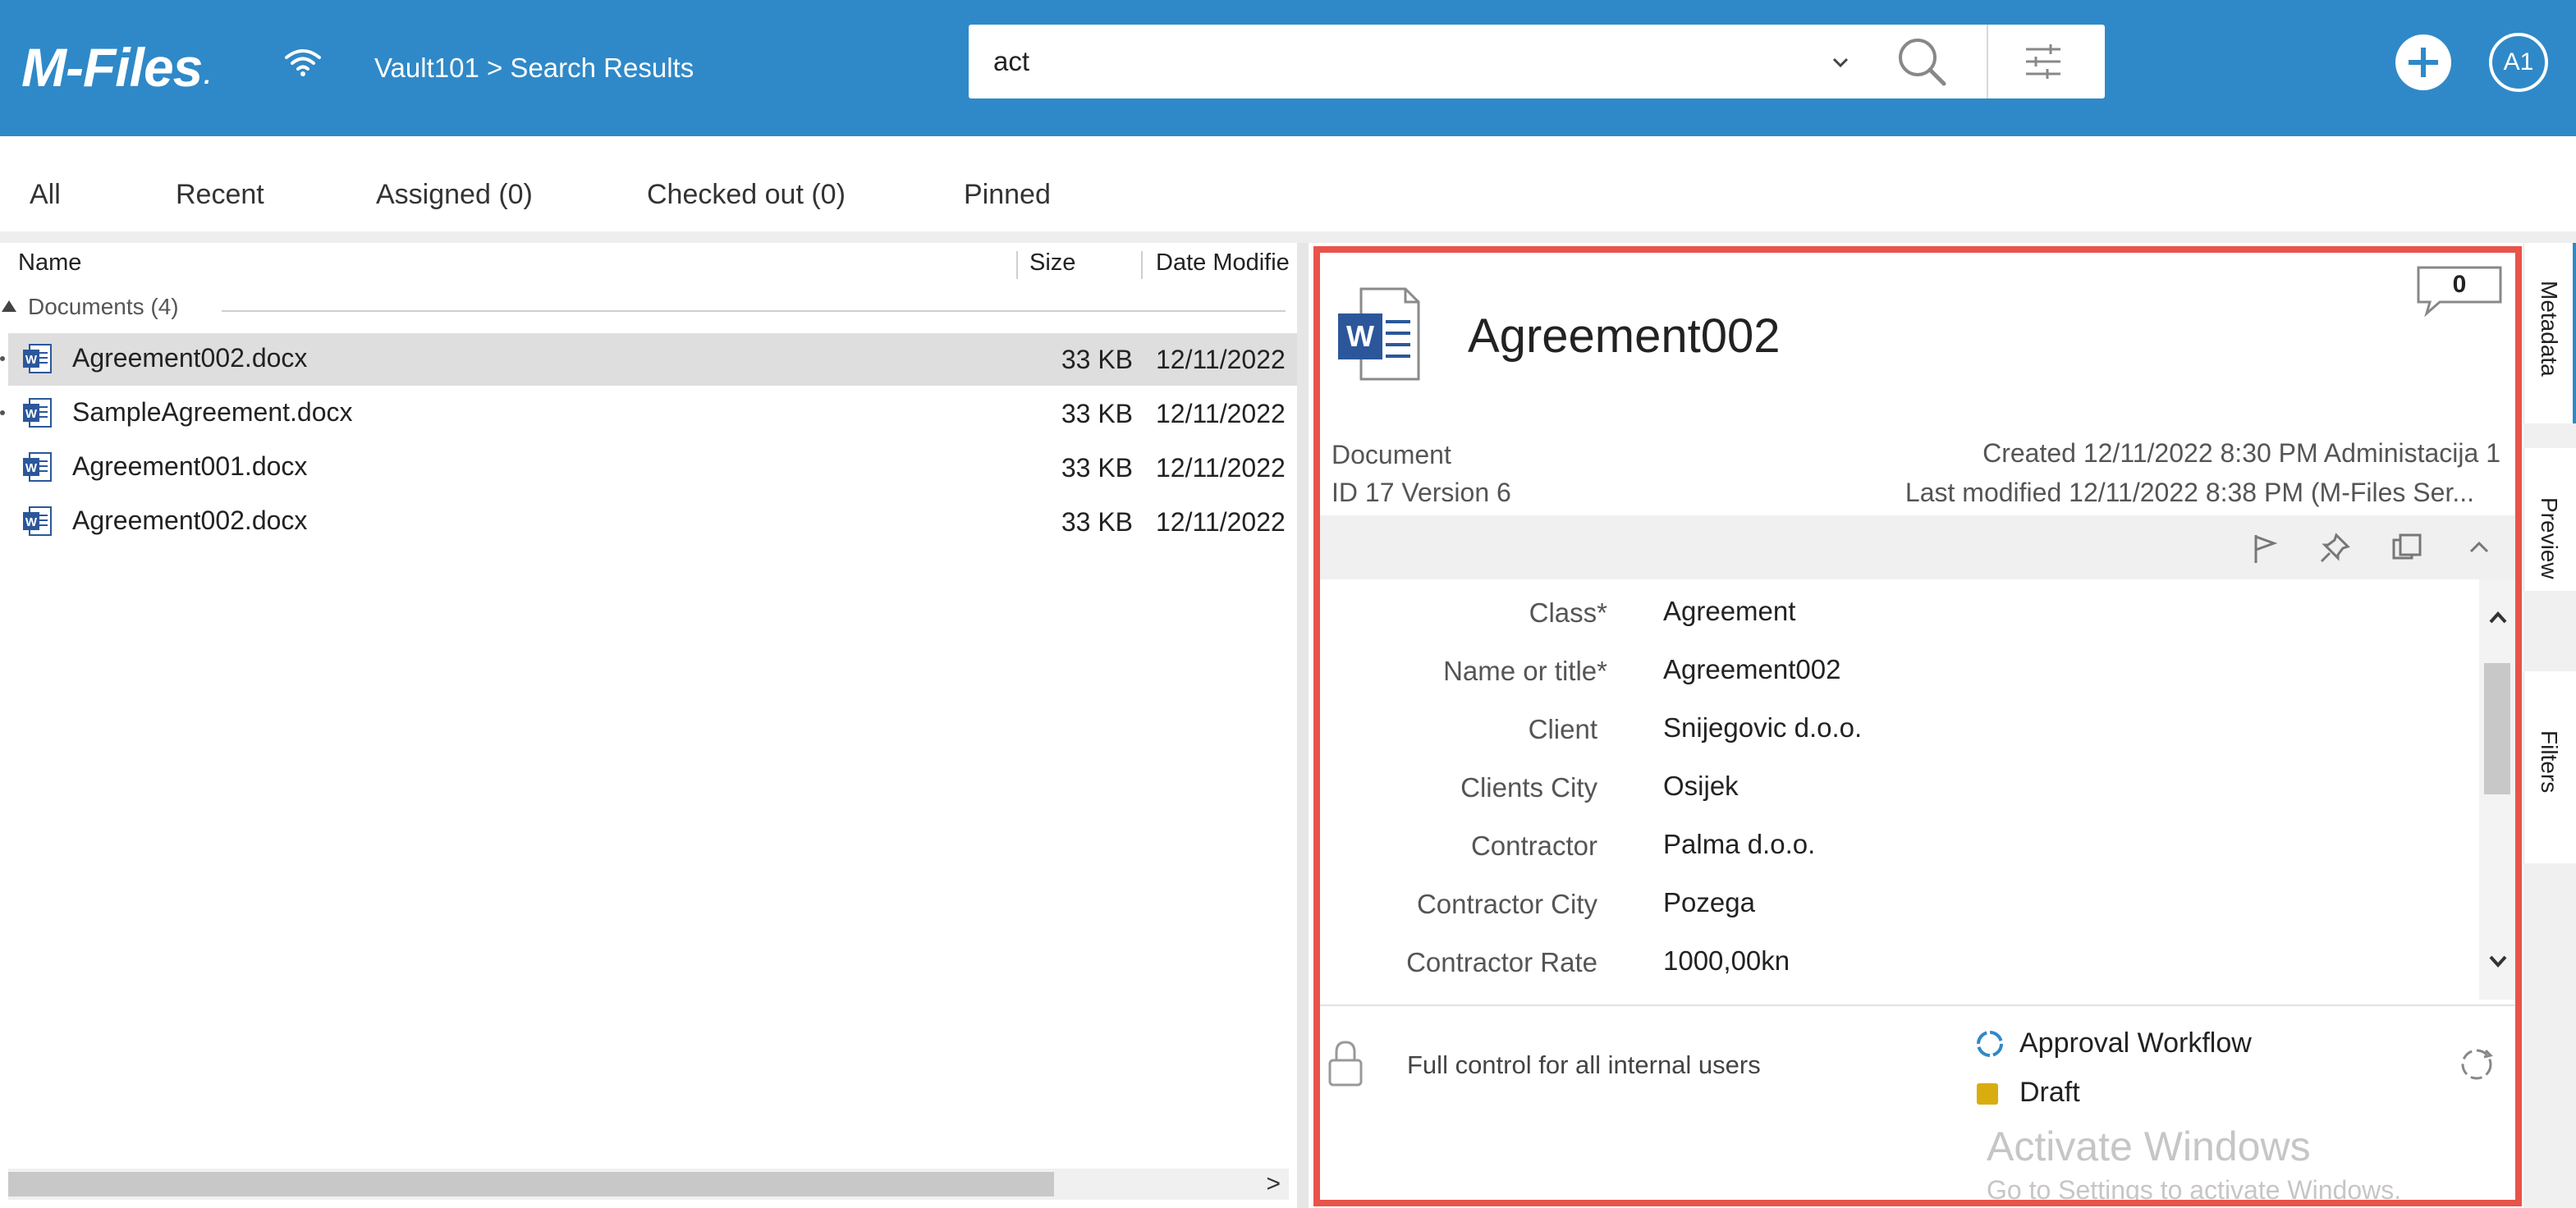  What do you see at coordinates (220, 195) in the screenshot?
I see `tab-recent: Recent` at bounding box center [220, 195].